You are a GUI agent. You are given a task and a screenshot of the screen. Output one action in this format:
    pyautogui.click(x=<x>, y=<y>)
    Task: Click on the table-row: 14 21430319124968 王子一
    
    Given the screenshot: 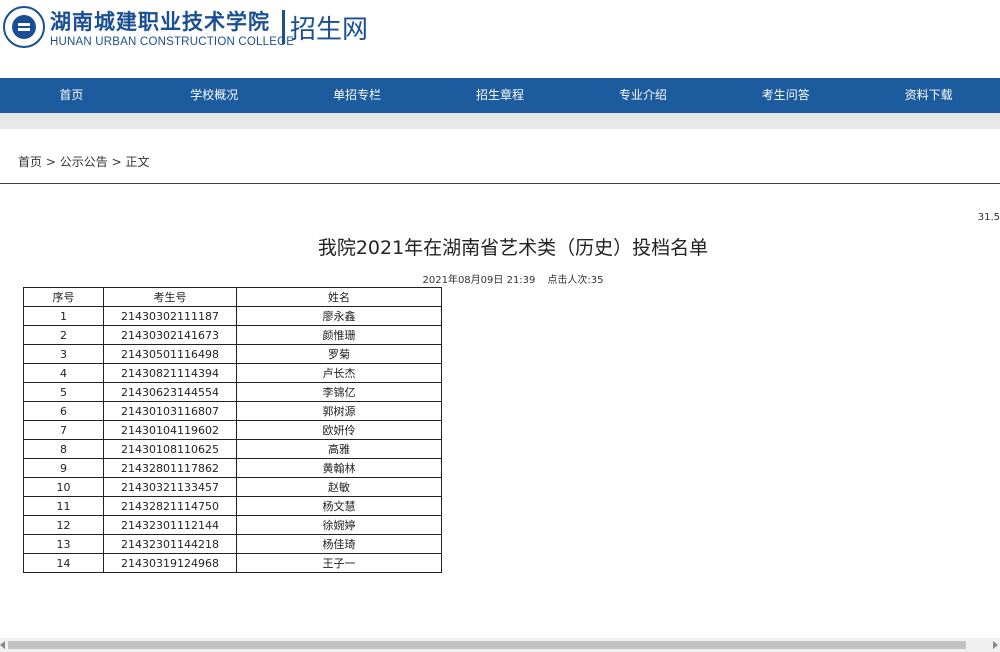 What is the action you would take?
    pyautogui.click(x=232, y=563)
    